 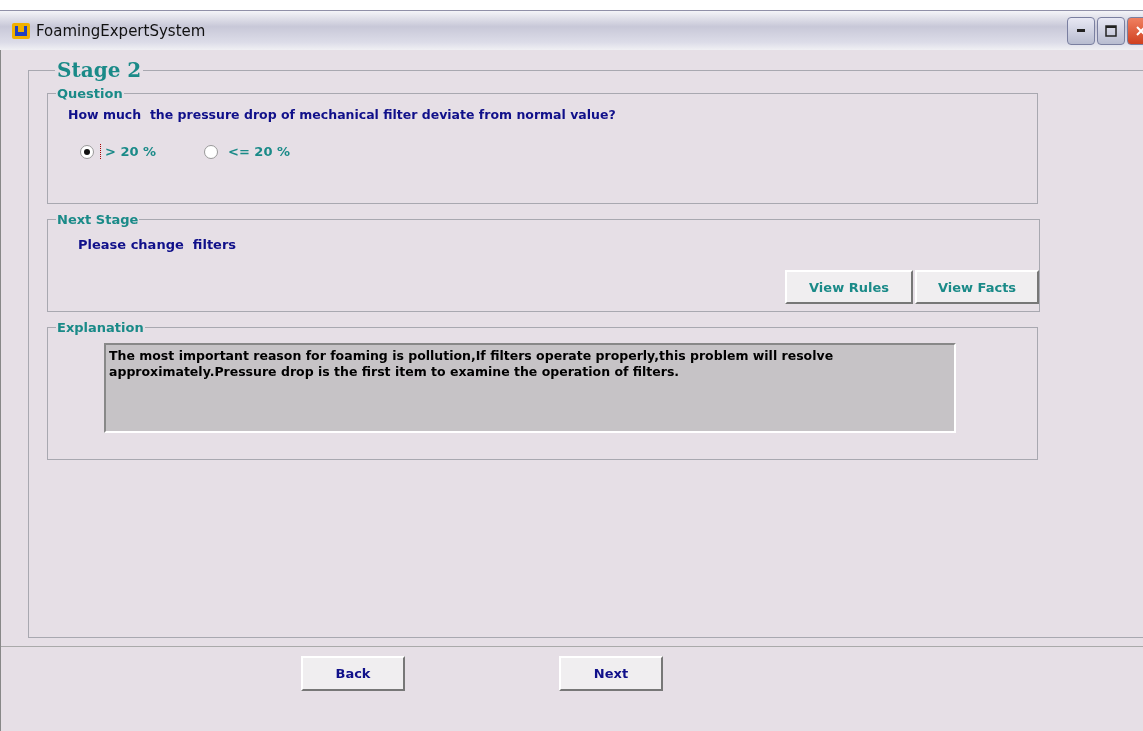 I want to click on group-title: Explanation, so click(x=100, y=327).